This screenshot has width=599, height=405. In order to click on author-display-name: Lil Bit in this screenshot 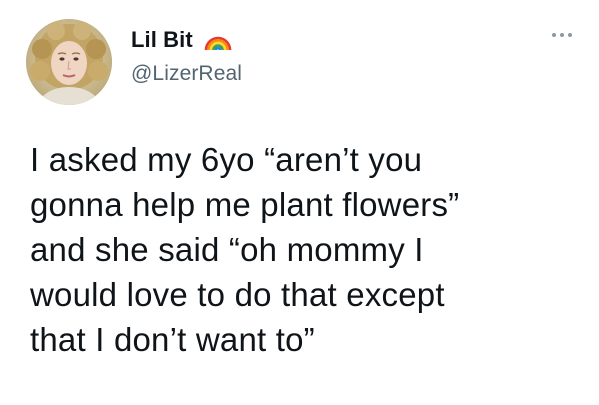, I will do `click(162, 40)`.